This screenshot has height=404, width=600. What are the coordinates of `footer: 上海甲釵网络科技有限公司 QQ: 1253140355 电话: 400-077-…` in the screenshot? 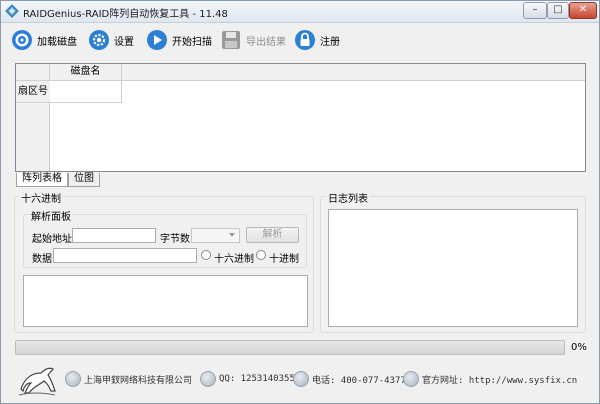 It's located at (300, 380).